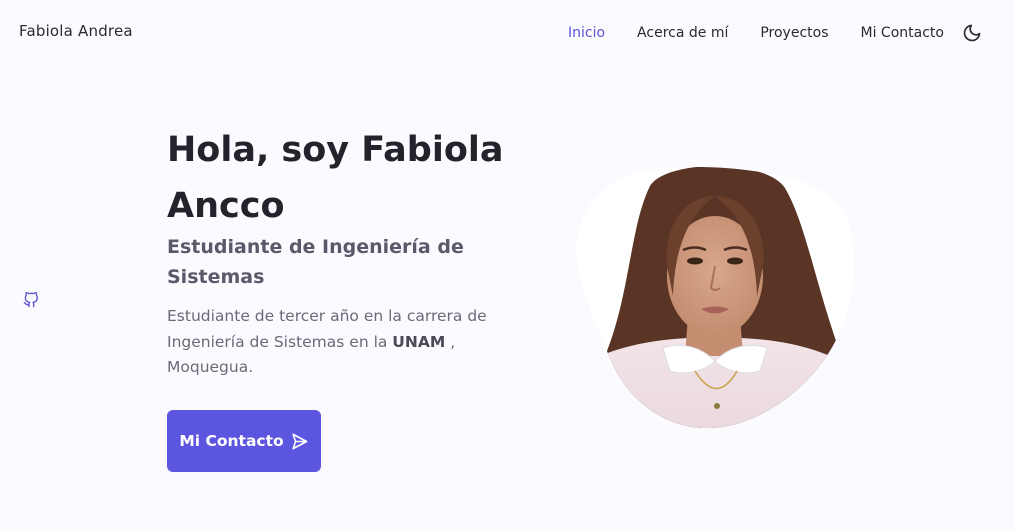 Image resolution: width=1015 pixels, height=530 pixels. I want to click on contact-button: Mi Contacto, so click(244, 441).